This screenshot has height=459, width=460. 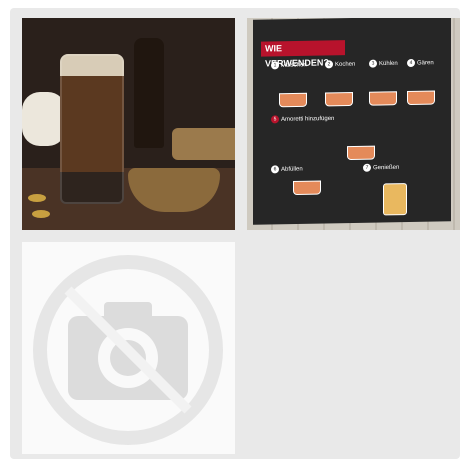 What do you see at coordinates (149, 93) in the screenshot?
I see `beer-bottle` at bounding box center [149, 93].